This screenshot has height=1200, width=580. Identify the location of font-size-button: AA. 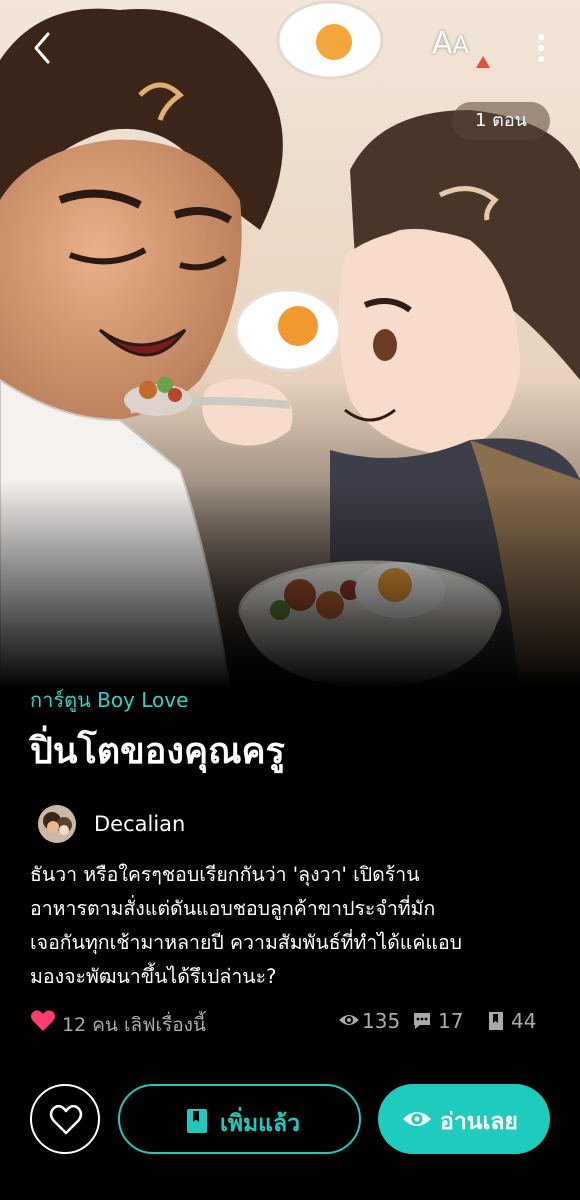
(462, 48).